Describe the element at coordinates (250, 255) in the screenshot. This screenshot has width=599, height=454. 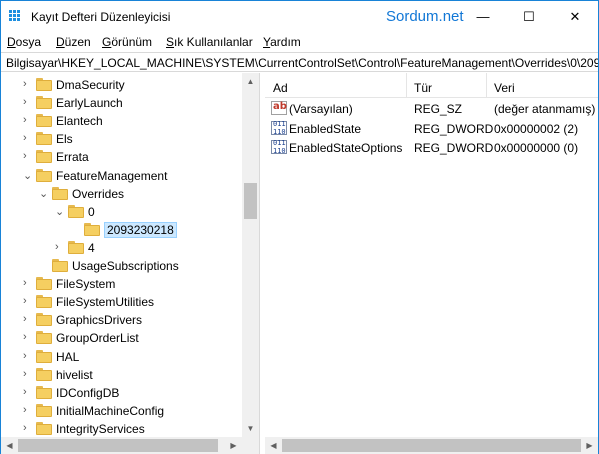
I see `tree-vertical-scrollbar: ▲ ▼` at that location.